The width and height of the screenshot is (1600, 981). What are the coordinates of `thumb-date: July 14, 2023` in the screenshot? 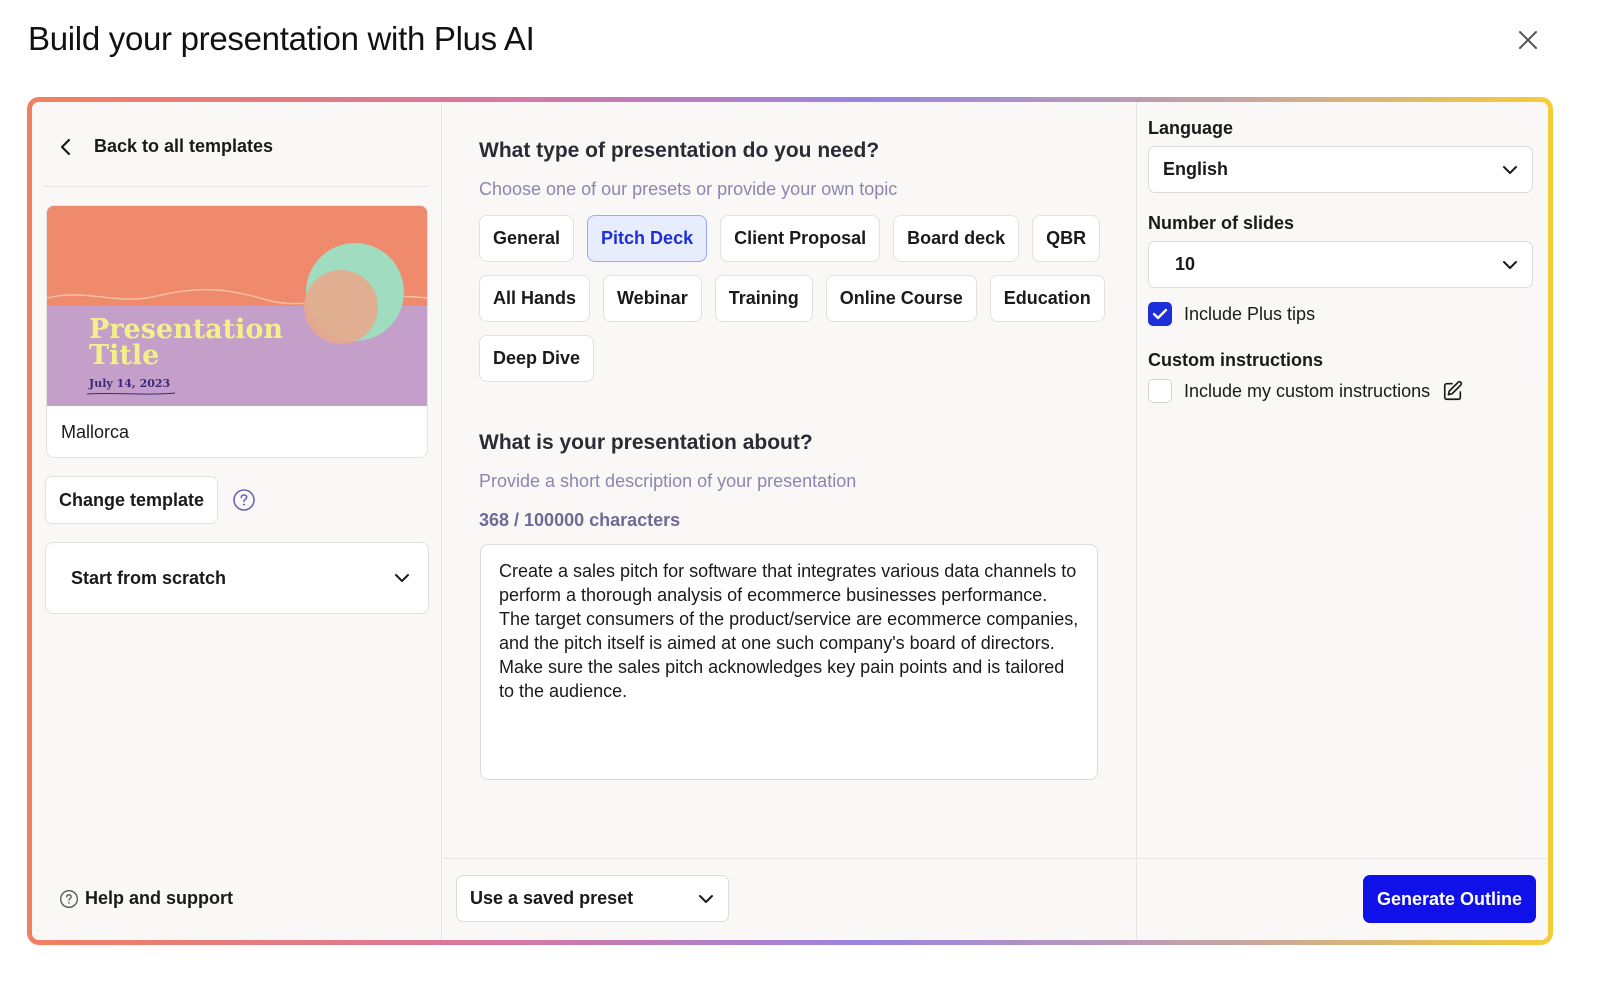 It's located at (129, 383).